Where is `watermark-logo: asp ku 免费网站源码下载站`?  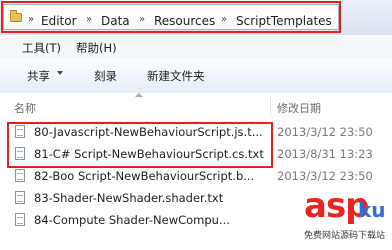 watermark-logo: asp ku 免费网站源码下载站 is located at coordinates (347, 218).